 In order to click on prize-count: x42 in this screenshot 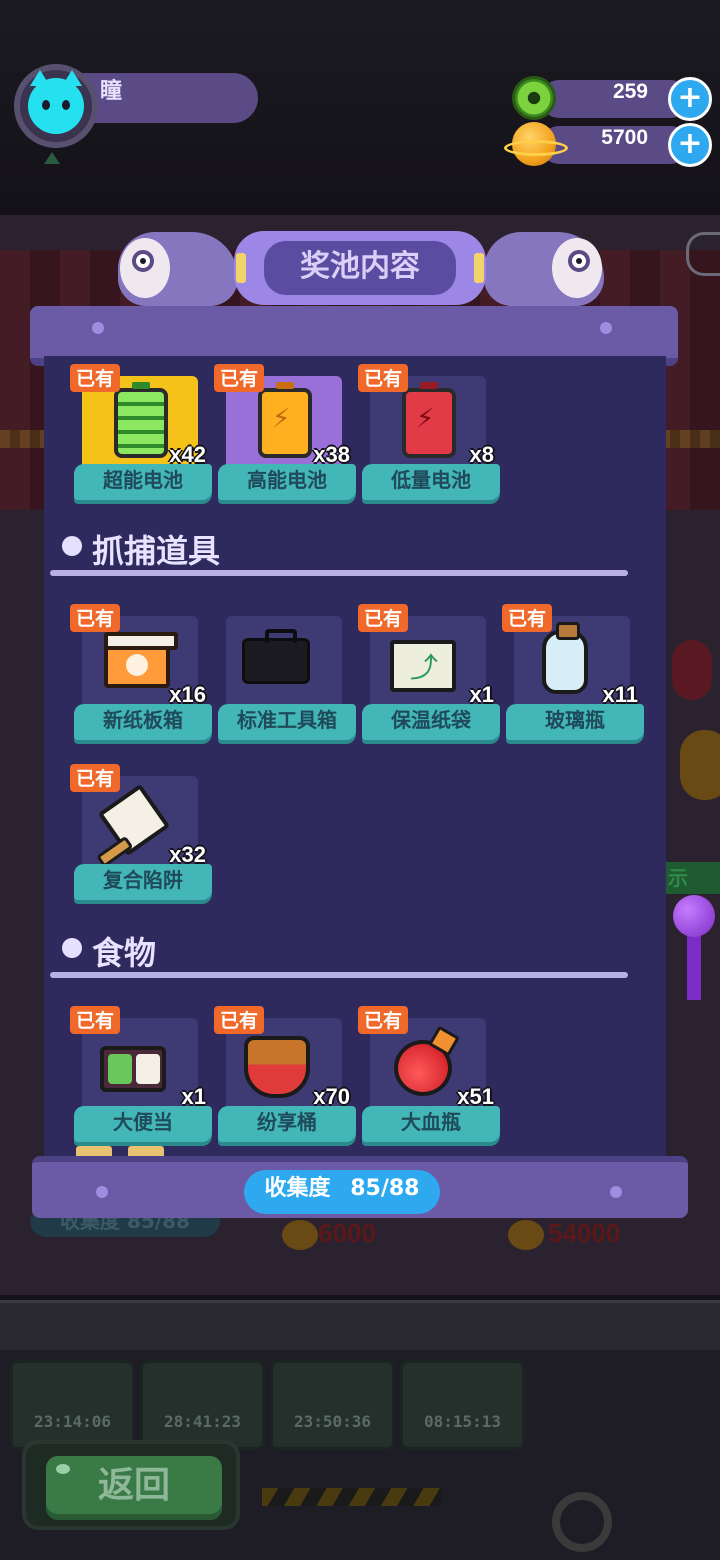, I will do `click(187, 454)`.